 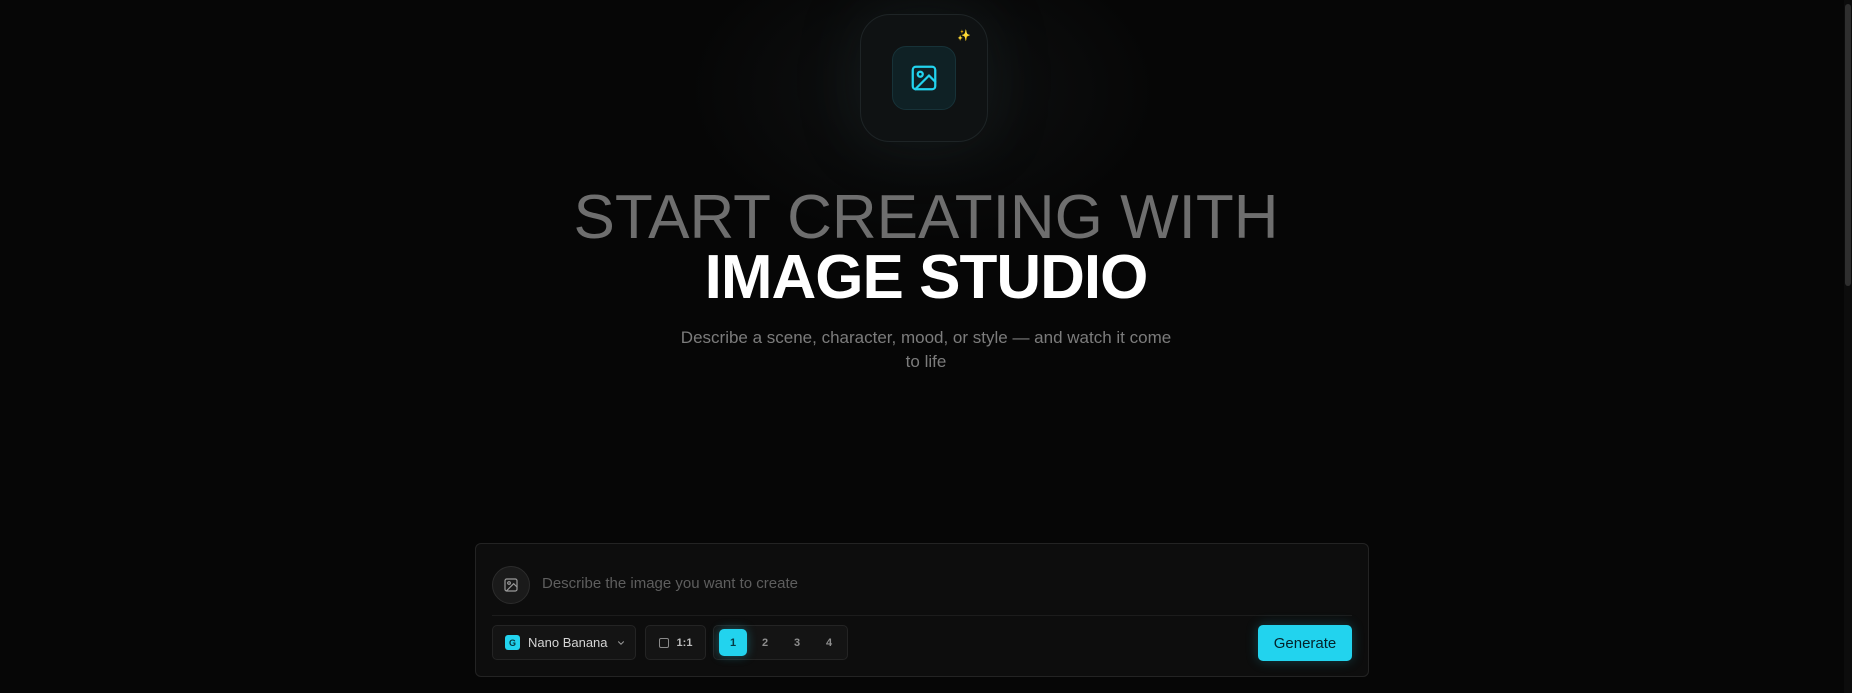 What do you see at coordinates (684, 642) in the screenshot?
I see `aspect-ratio-label: 1:1` at bounding box center [684, 642].